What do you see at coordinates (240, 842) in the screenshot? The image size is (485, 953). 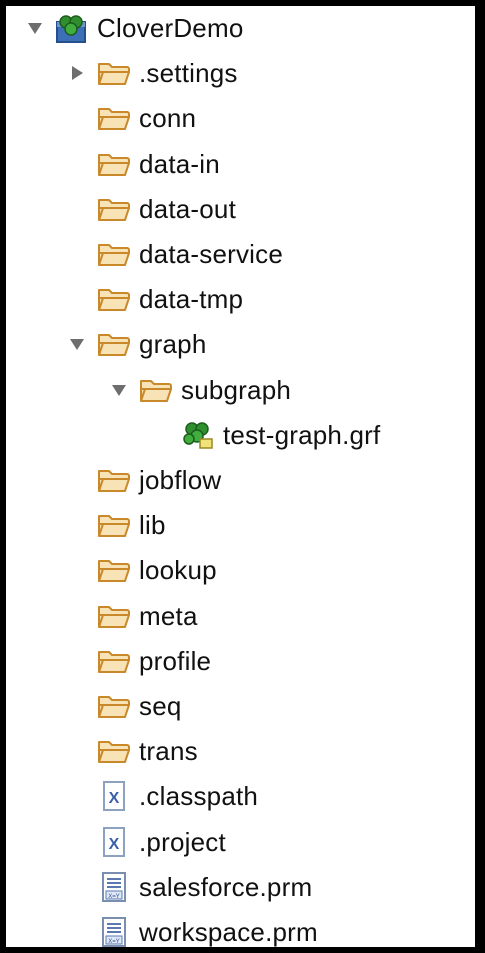 I see `tree-item-project: X .project` at bounding box center [240, 842].